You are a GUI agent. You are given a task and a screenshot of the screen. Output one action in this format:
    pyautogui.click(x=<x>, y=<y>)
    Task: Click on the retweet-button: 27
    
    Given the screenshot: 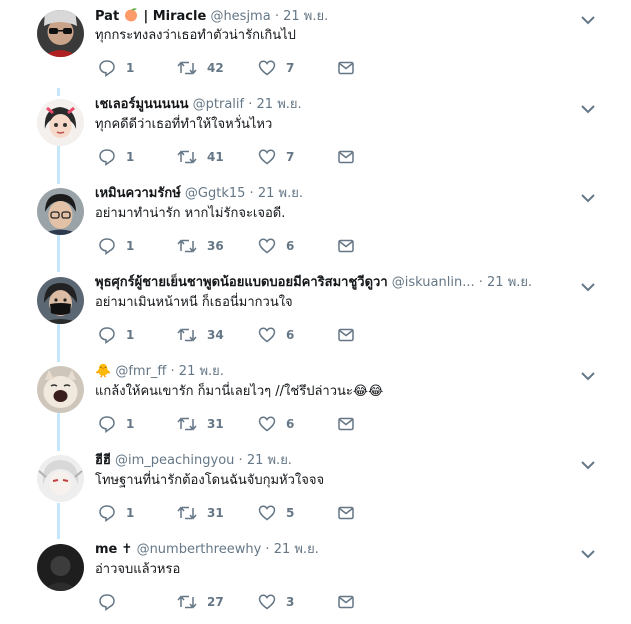 What is the action you would take?
    pyautogui.click(x=200, y=602)
    